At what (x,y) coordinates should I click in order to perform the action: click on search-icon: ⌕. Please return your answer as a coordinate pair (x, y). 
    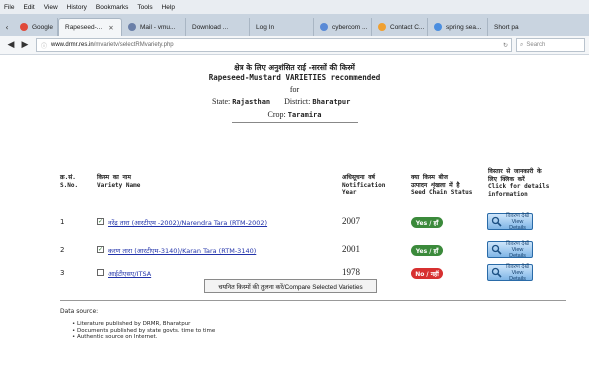
    Looking at the image, I should click on (522, 44).